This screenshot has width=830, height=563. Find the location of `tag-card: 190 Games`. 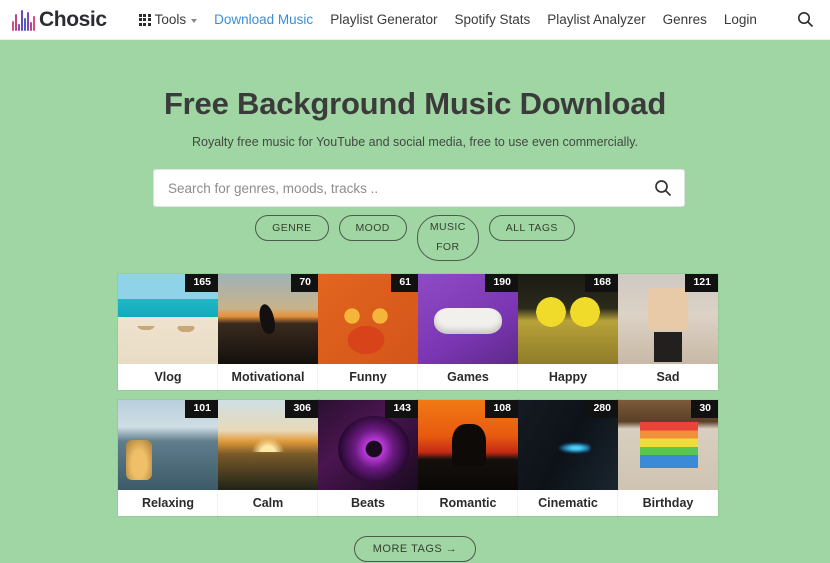

tag-card: 190 Games is located at coordinates (468, 332).